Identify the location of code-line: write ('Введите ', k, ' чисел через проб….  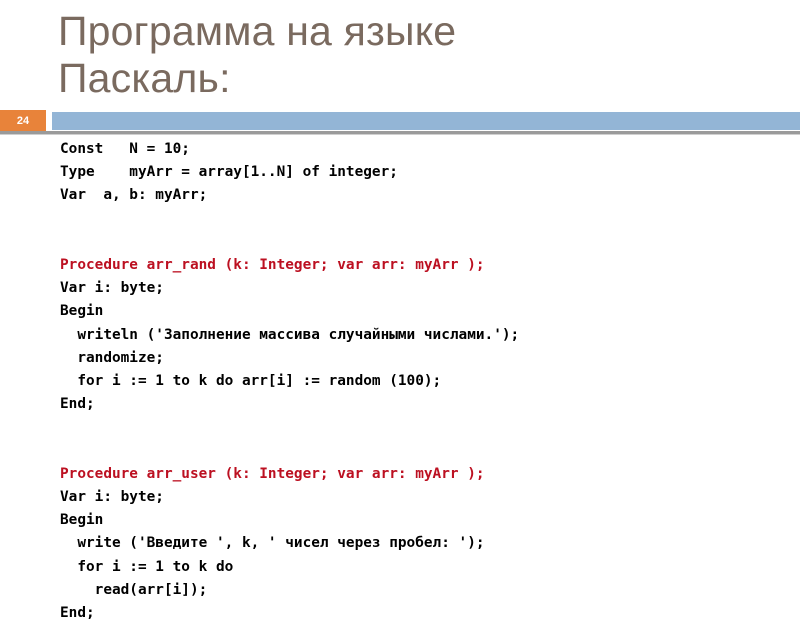
(272, 543).